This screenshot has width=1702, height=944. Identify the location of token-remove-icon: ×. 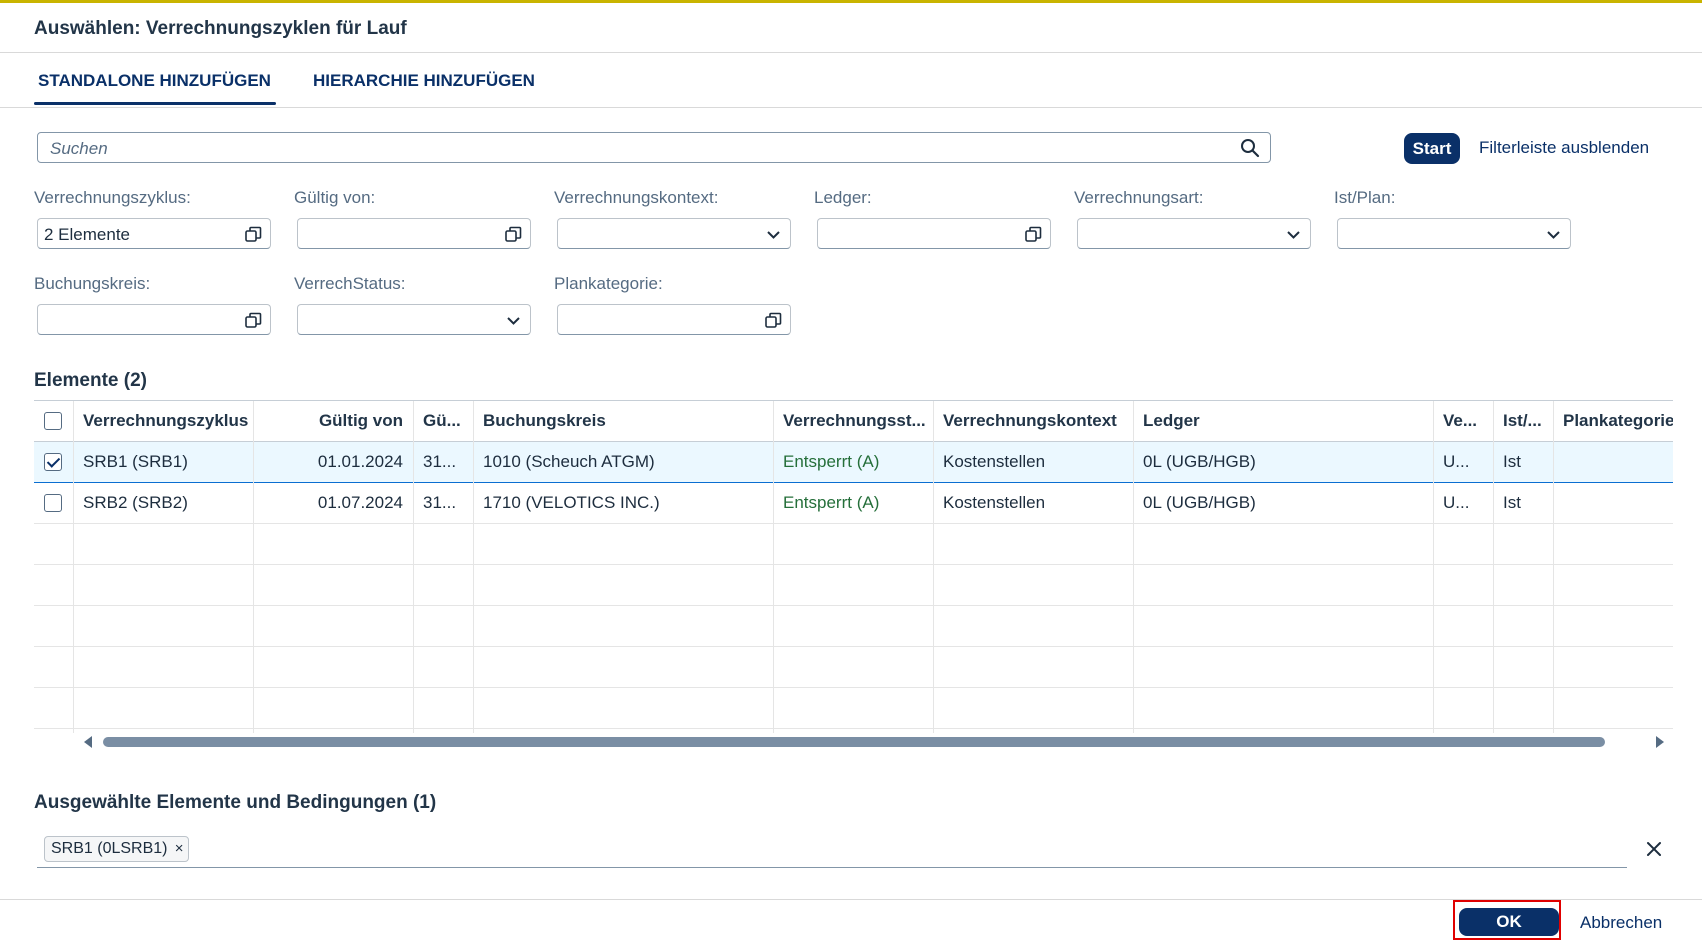
(179, 849).